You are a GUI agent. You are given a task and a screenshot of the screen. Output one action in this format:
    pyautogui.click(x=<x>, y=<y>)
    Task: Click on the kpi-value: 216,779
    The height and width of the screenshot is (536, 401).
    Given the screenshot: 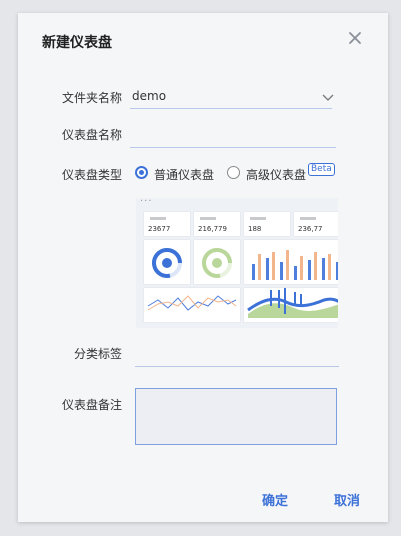 What is the action you would take?
    pyautogui.click(x=212, y=229)
    